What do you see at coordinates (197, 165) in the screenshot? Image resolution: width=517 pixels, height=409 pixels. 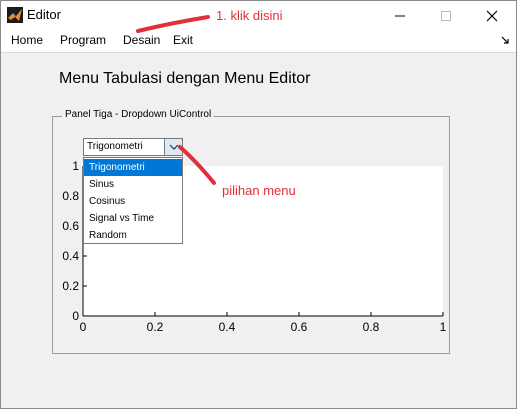 I see `annotation-stroke-menu` at bounding box center [197, 165].